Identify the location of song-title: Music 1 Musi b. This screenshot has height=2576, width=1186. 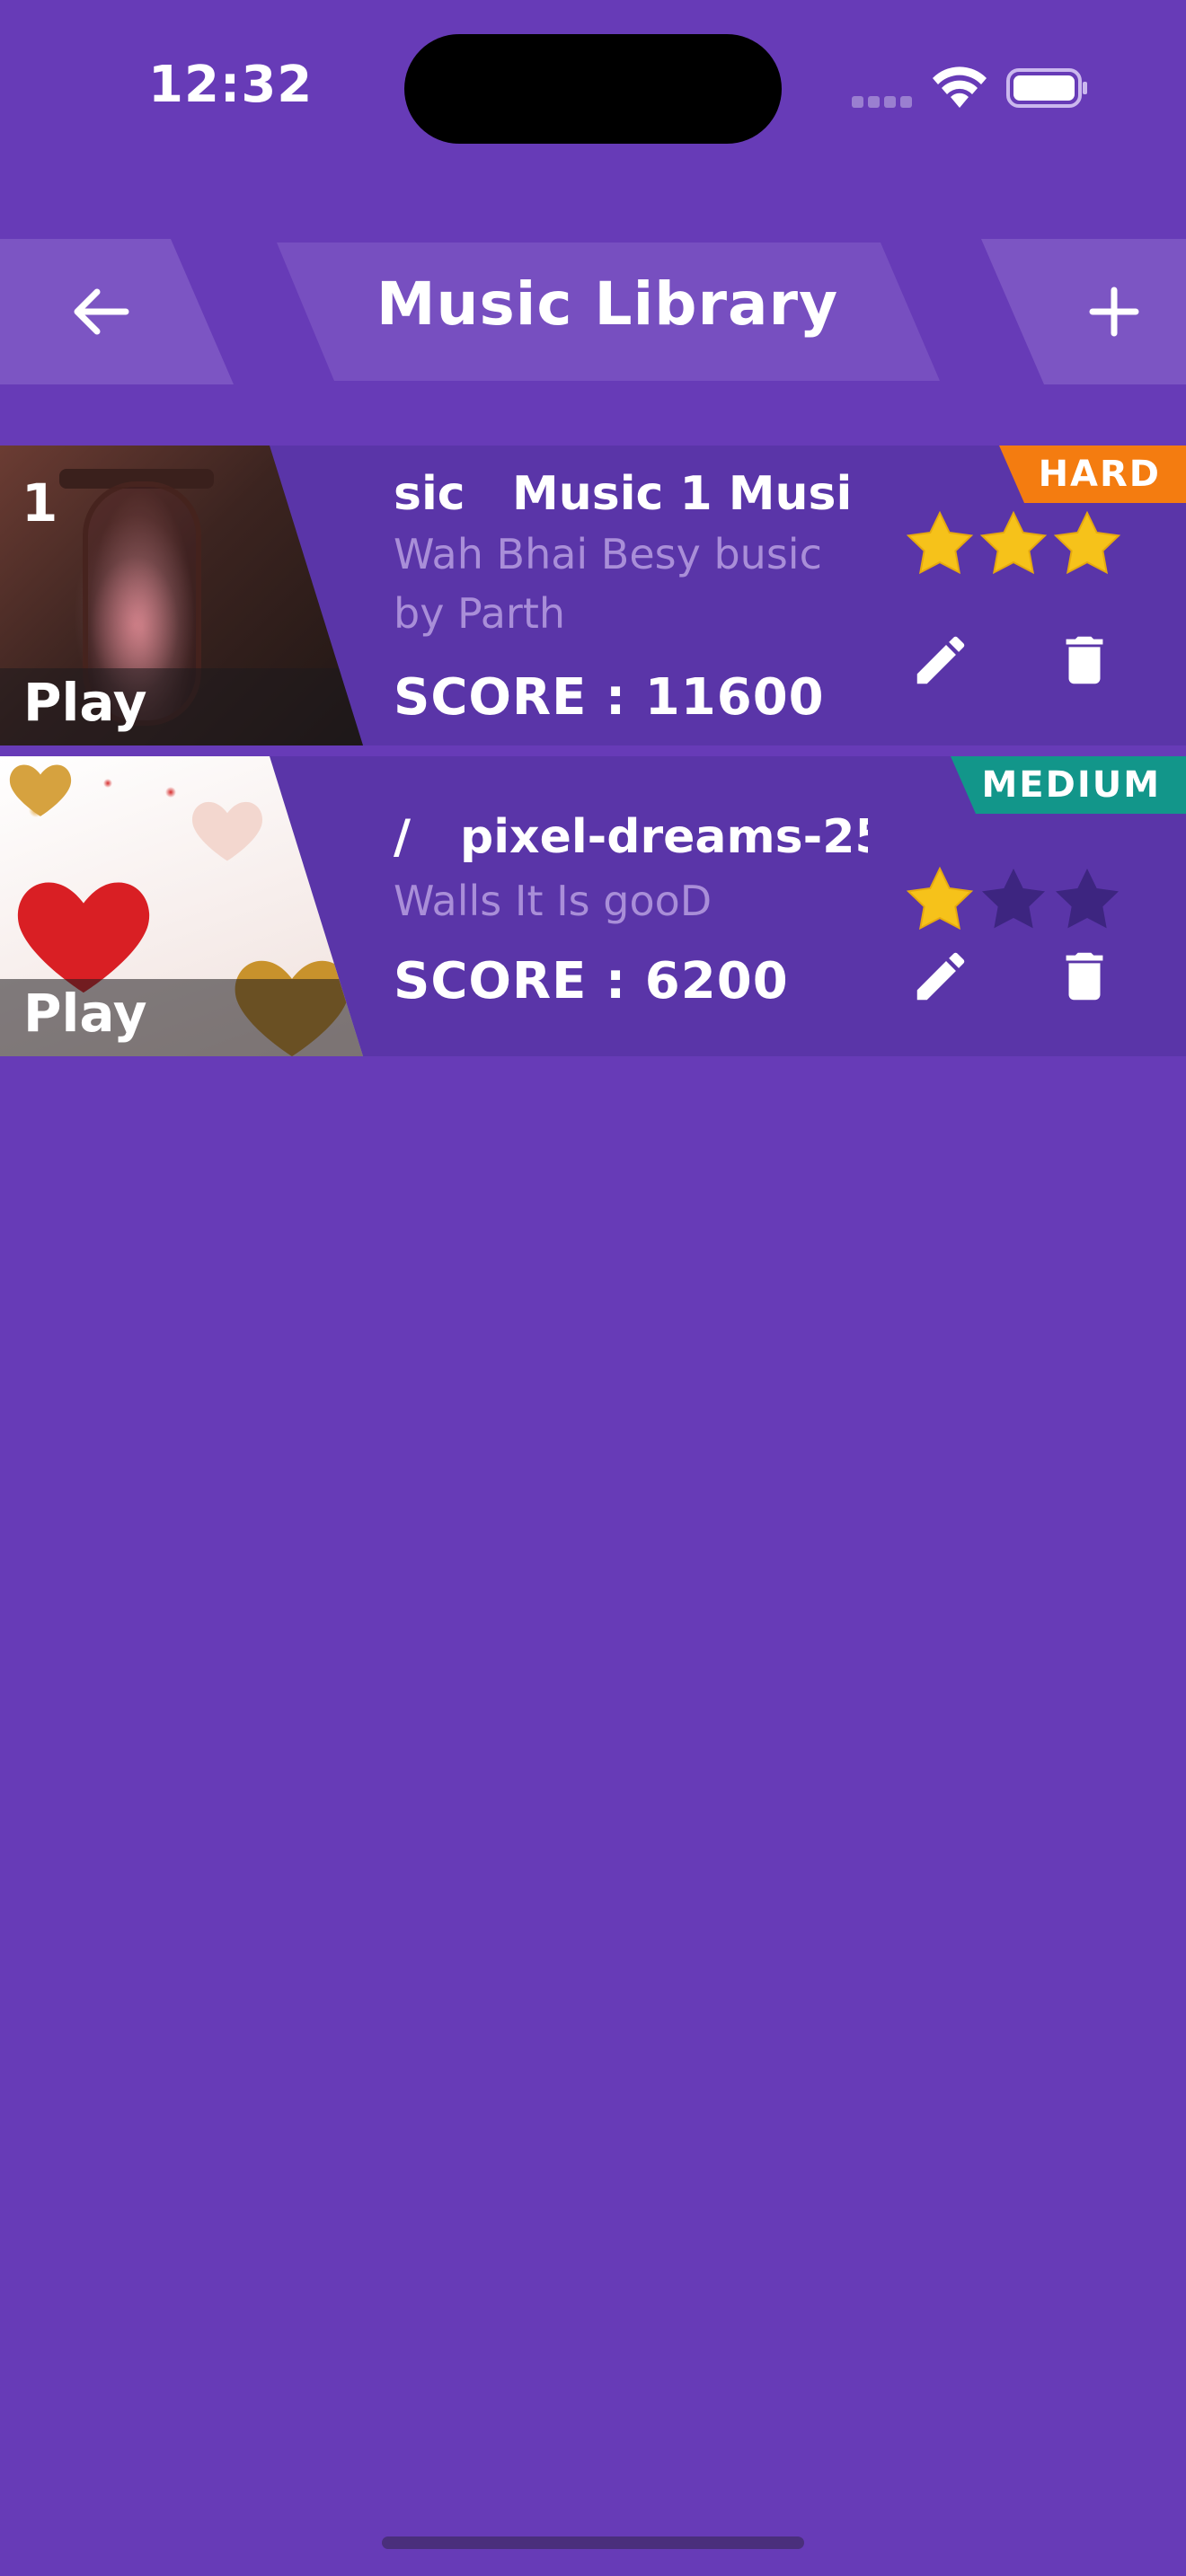
(690, 494).